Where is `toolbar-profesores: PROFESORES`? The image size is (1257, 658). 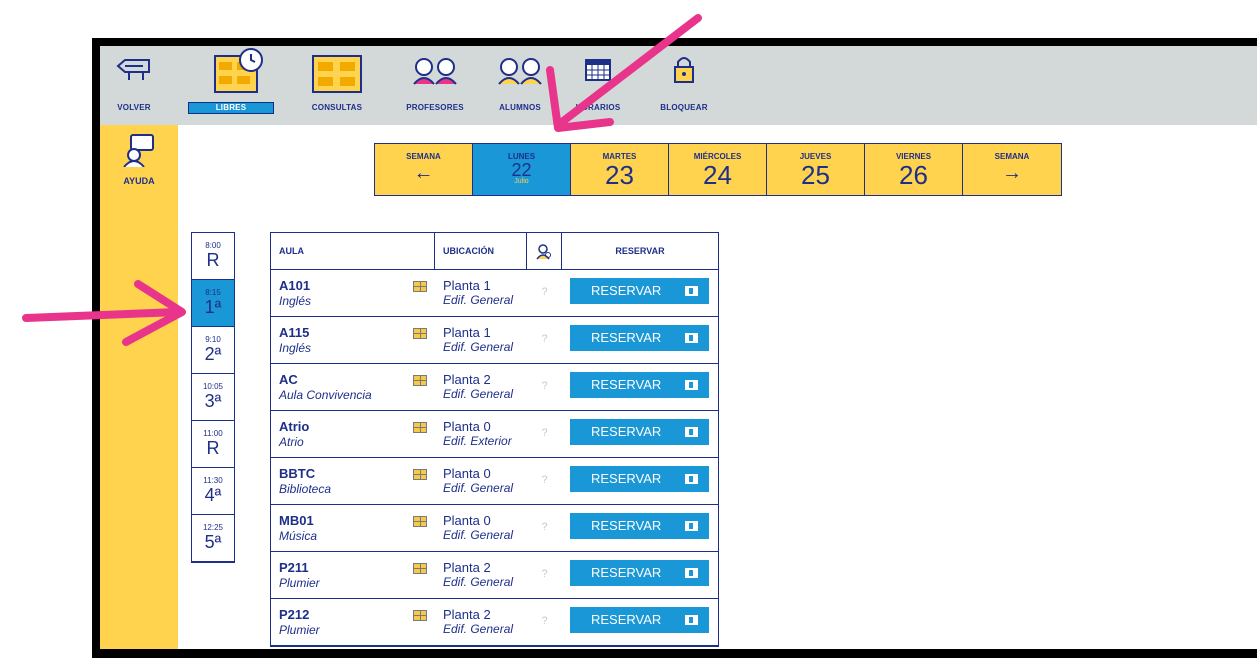
toolbar-profesores: PROFESORES is located at coordinates (435, 85).